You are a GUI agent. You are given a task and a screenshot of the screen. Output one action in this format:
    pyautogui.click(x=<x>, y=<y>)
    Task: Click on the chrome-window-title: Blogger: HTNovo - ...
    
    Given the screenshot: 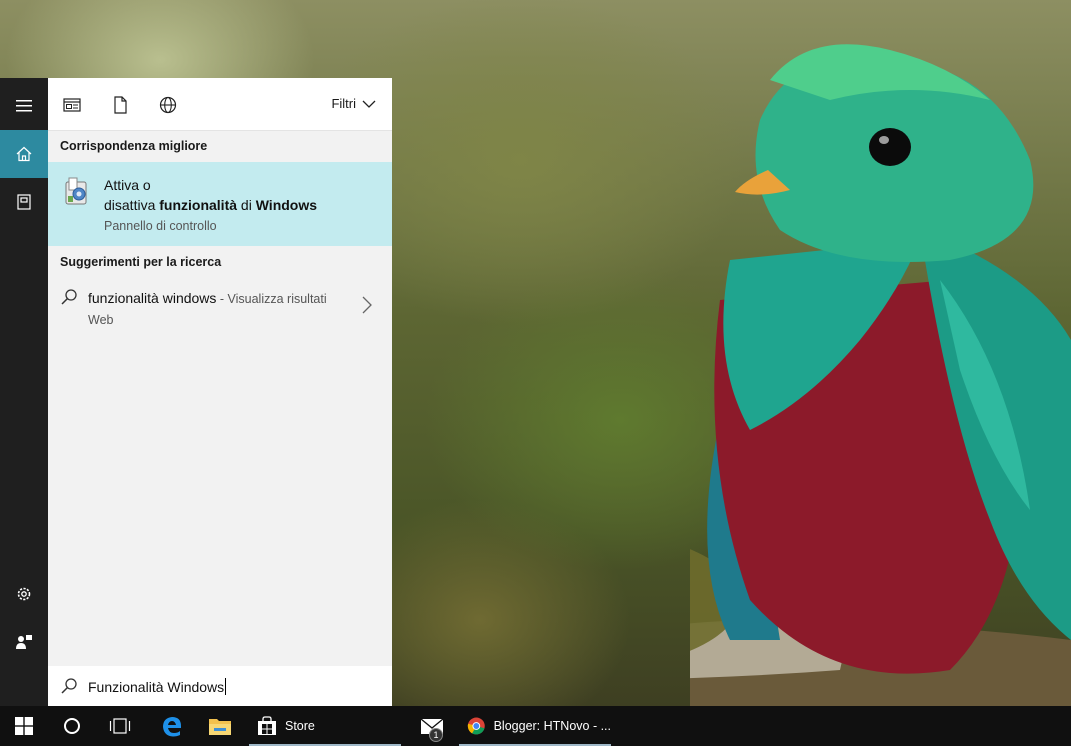 What is the action you would take?
    pyautogui.click(x=552, y=726)
    